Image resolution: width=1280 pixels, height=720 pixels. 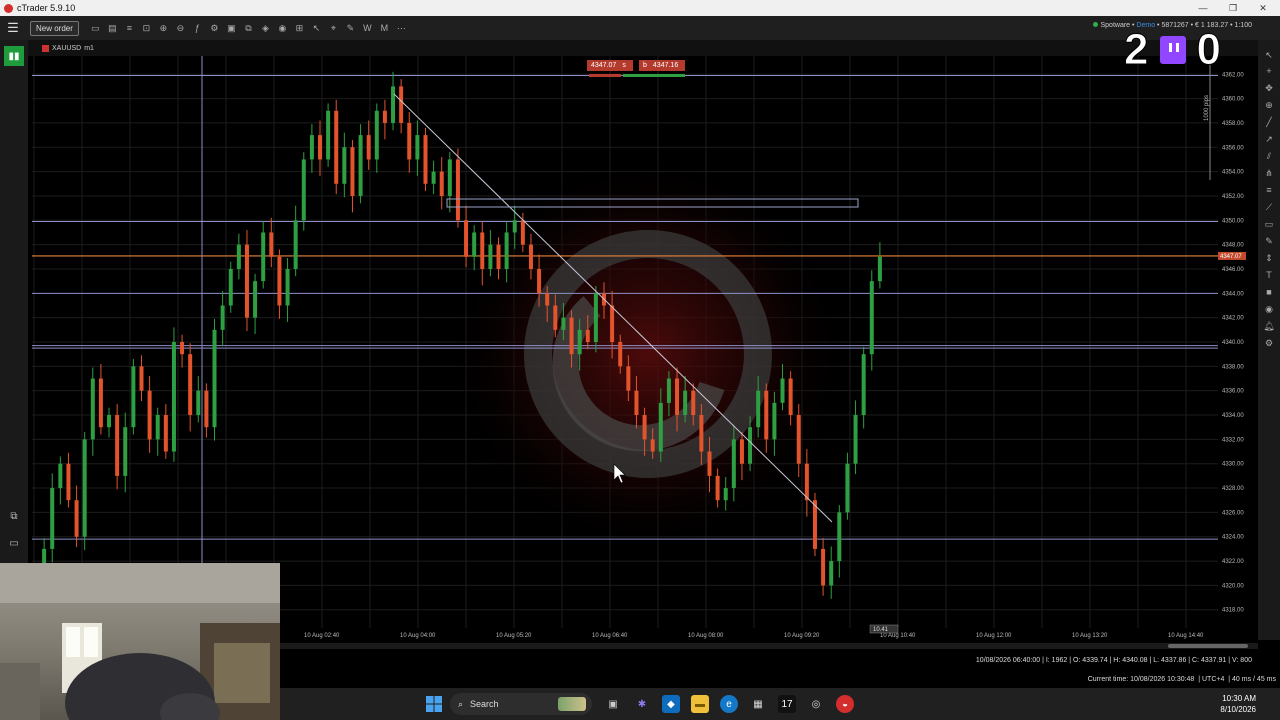 I want to click on price-tick-label: 4344.00, so click(x=1233, y=294).